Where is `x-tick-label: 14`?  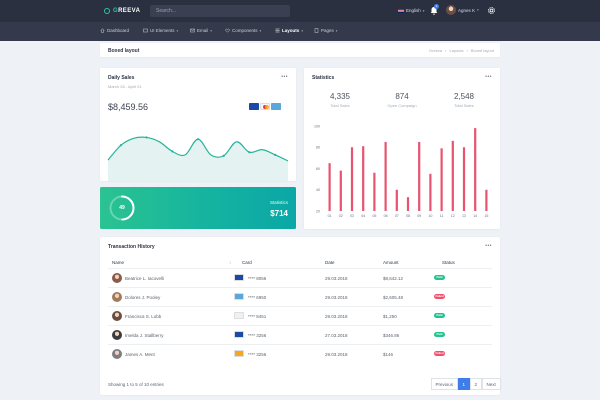 x-tick-label: 14 is located at coordinates (475, 216).